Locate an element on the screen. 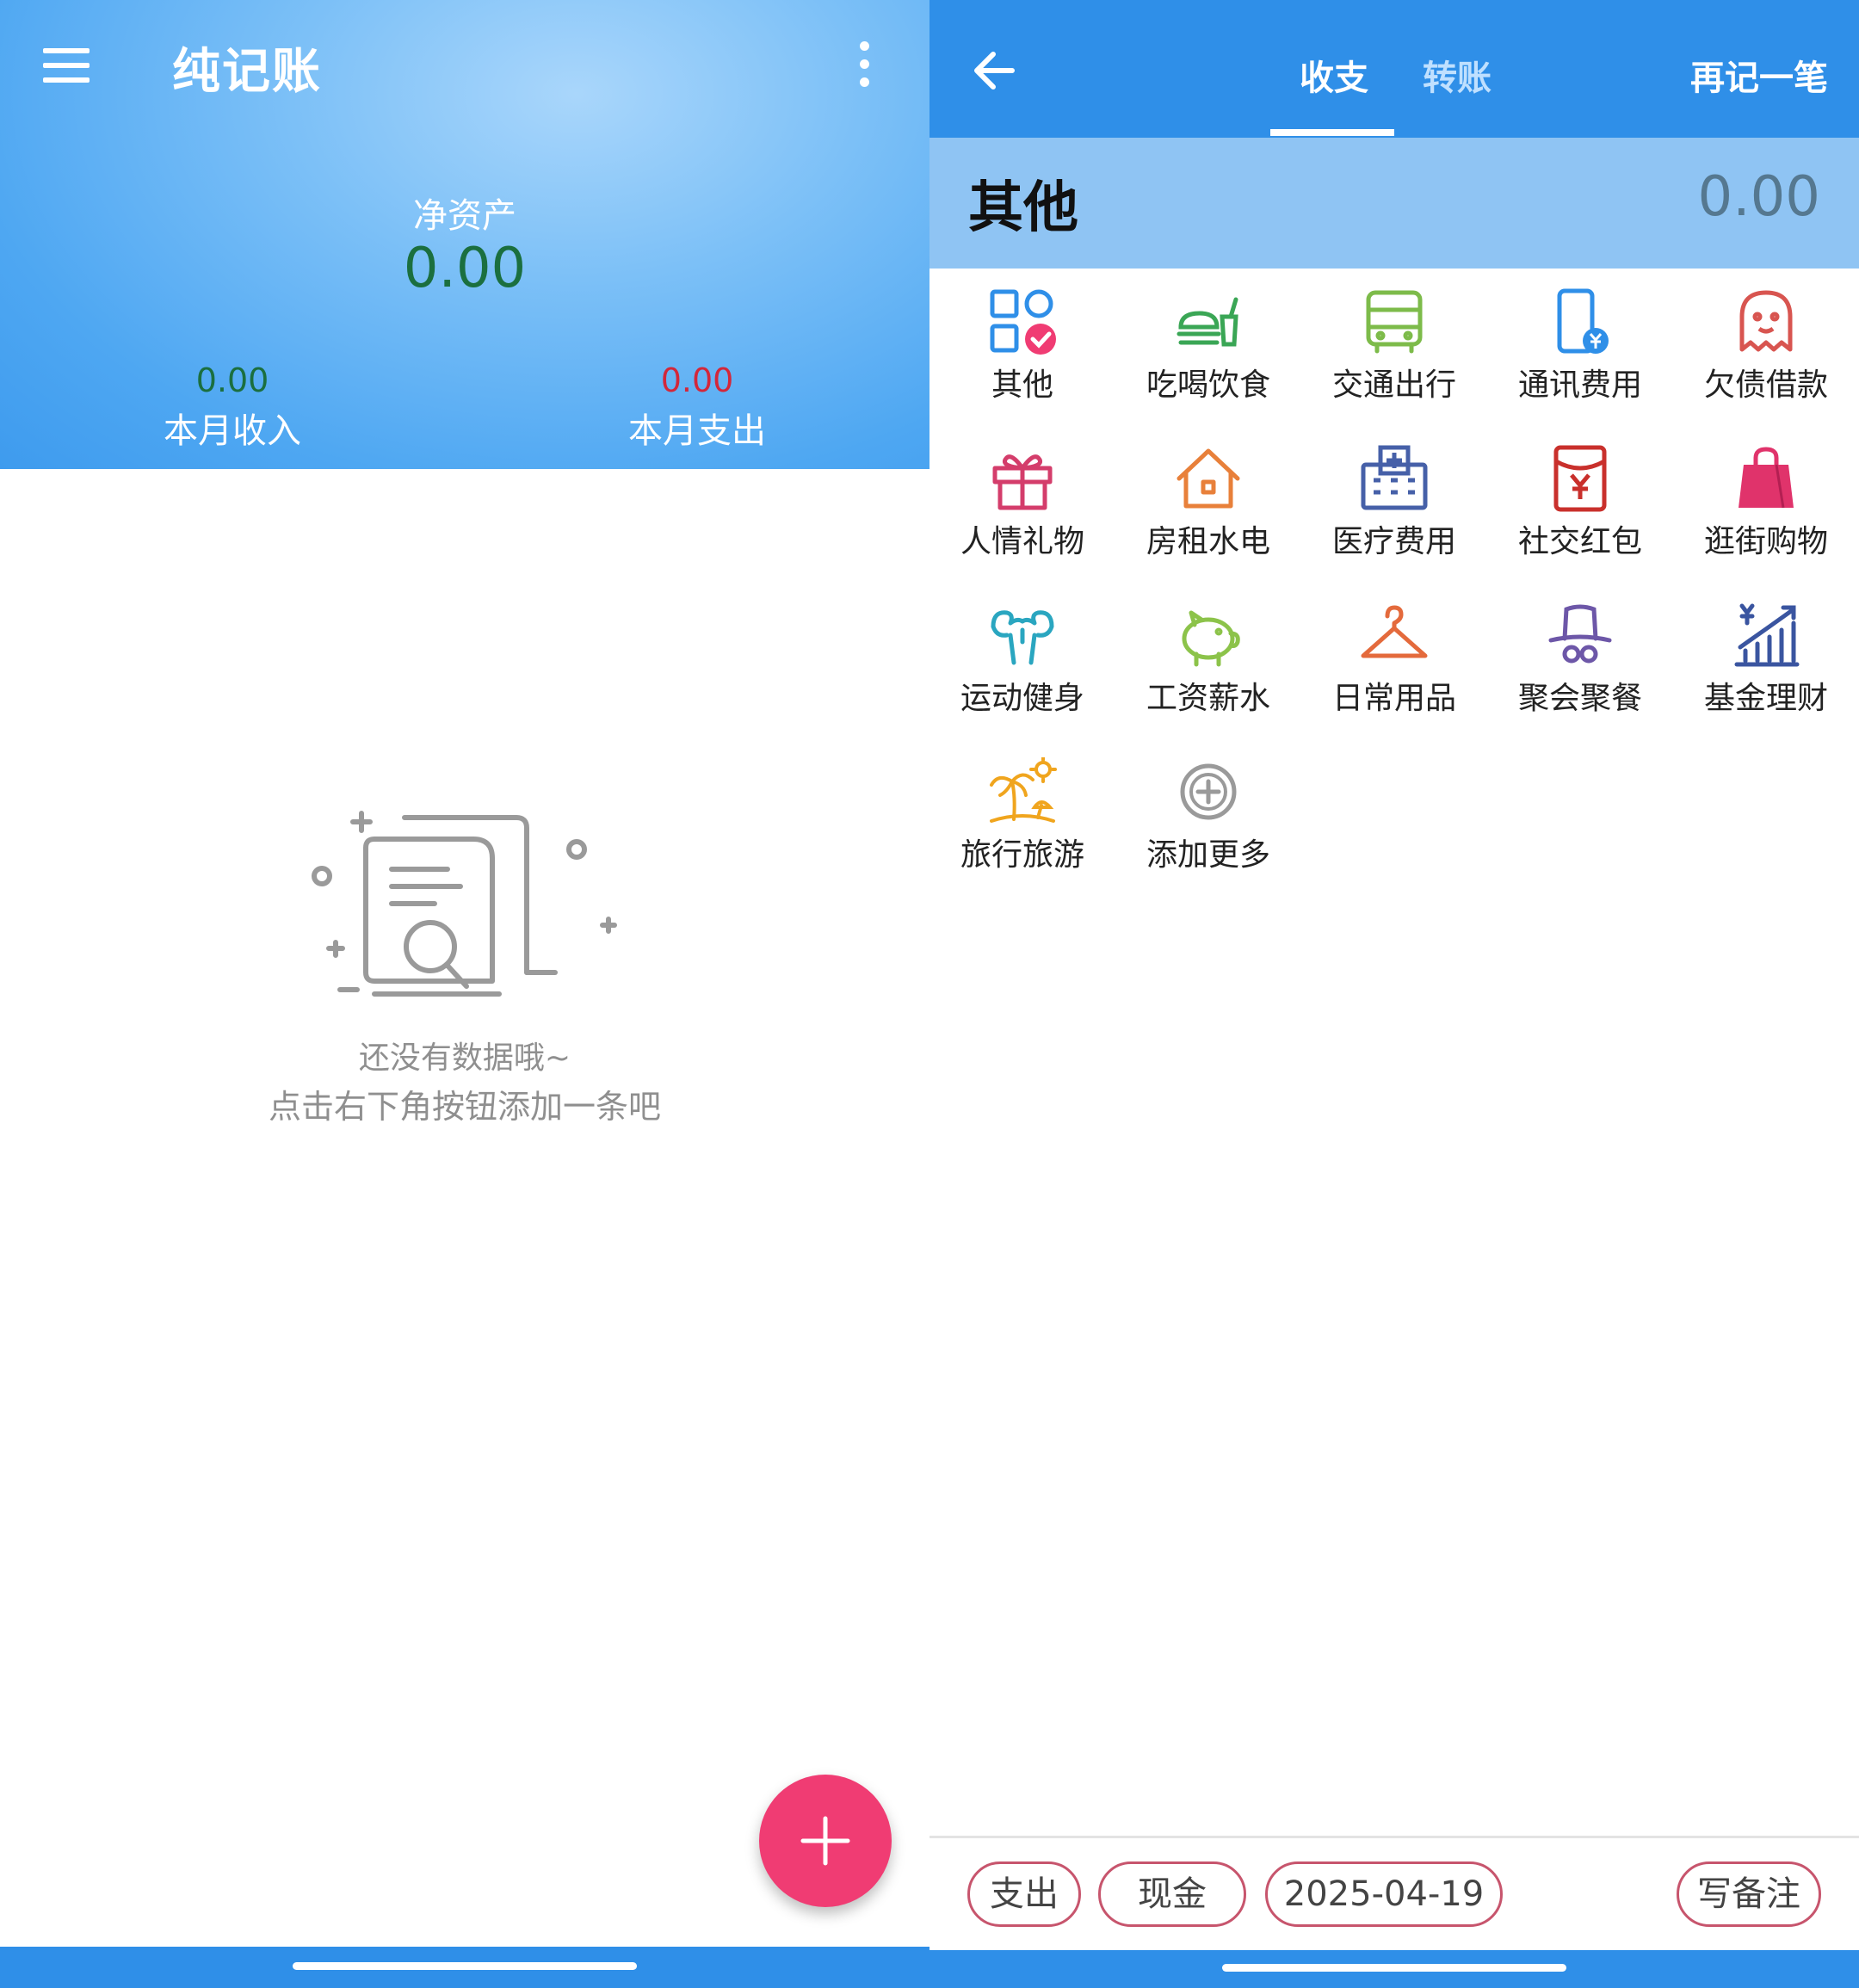 The image size is (1859, 1988). category-label: 旅行旅游 is located at coordinates (1022, 855).